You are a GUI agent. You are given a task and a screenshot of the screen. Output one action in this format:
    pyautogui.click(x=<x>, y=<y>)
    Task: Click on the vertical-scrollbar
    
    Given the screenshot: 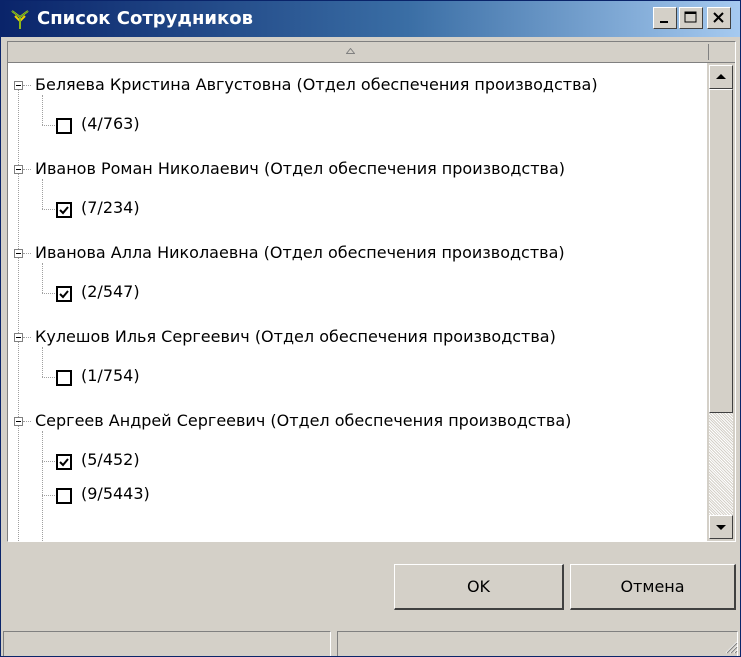 What is the action you would take?
    pyautogui.click(x=721, y=302)
    